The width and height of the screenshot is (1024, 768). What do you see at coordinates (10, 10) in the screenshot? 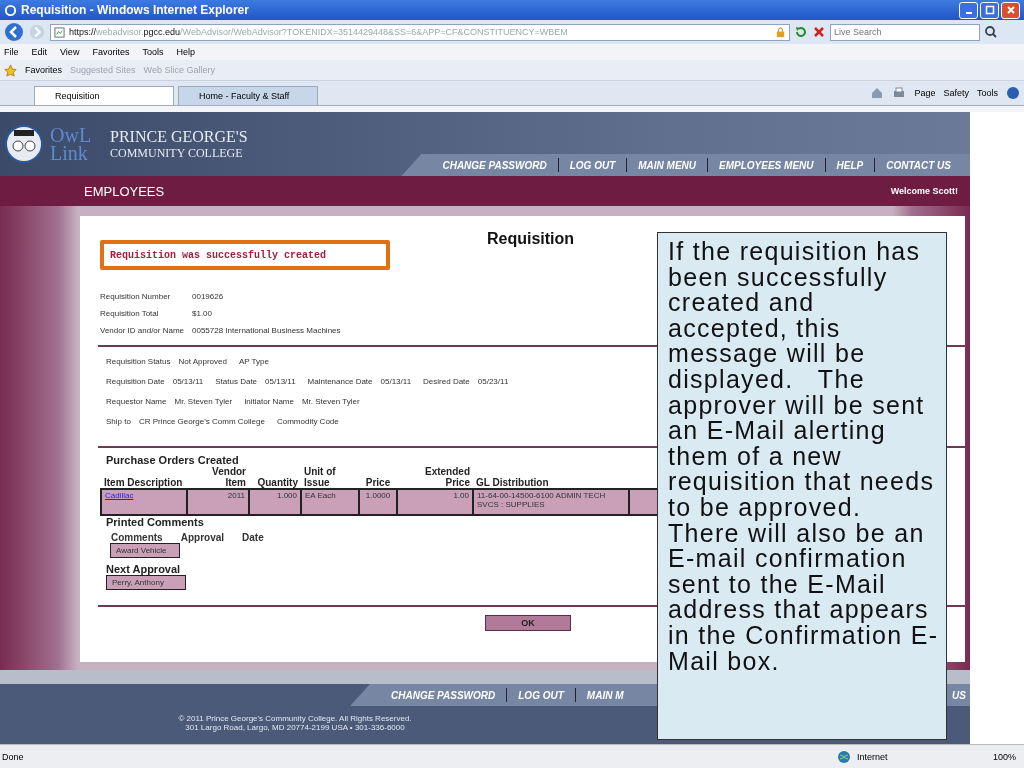
I see `browser-icon` at bounding box center [10, 10].